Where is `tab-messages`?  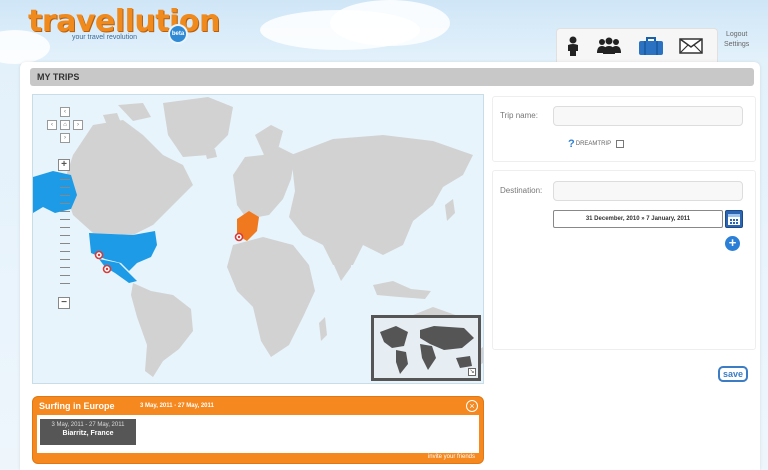 tab-messages is located at coordinates (691, 46).